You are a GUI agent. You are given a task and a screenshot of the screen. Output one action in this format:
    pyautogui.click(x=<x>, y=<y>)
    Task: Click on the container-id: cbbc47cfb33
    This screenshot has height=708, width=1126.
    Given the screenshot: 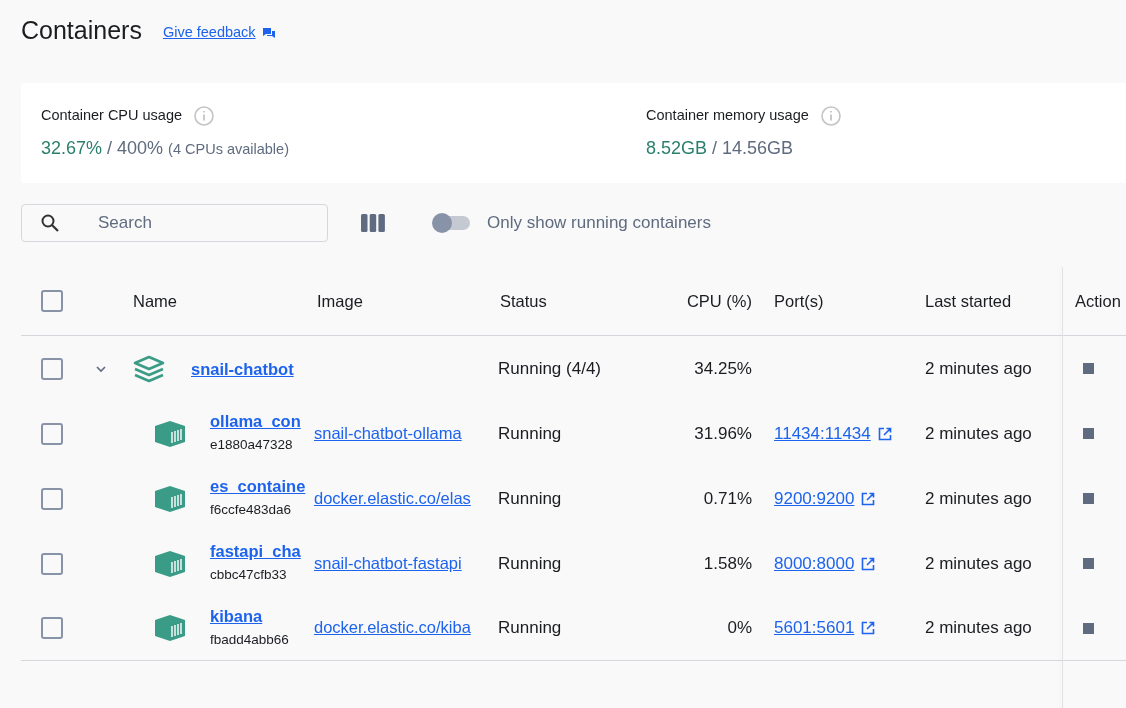 What is the action you would take?
    pyautogui.click(x=249, y=575)
    